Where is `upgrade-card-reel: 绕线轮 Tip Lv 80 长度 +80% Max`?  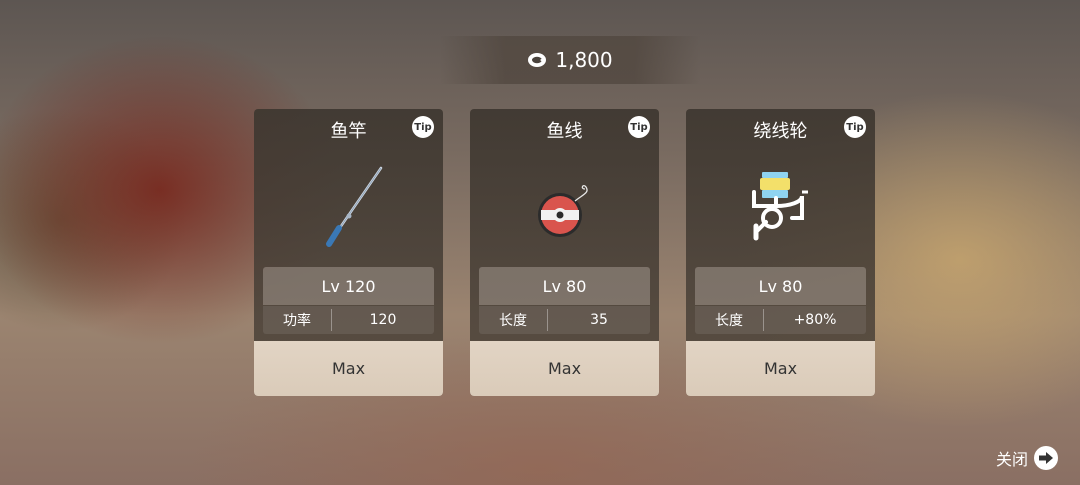 upgrade-card-reel: 绕线轮 Tip Lv 80 长度 +80% Max is located at coordinates (780, 252).